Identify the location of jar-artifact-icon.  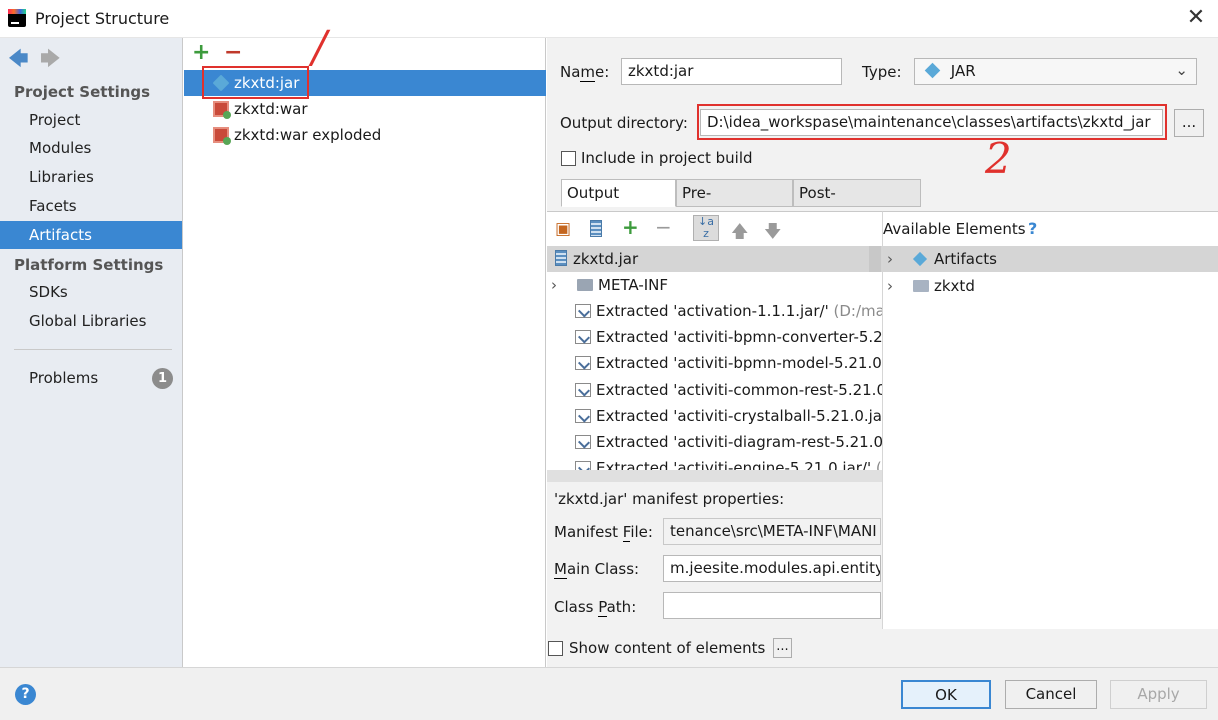
(932, 70).